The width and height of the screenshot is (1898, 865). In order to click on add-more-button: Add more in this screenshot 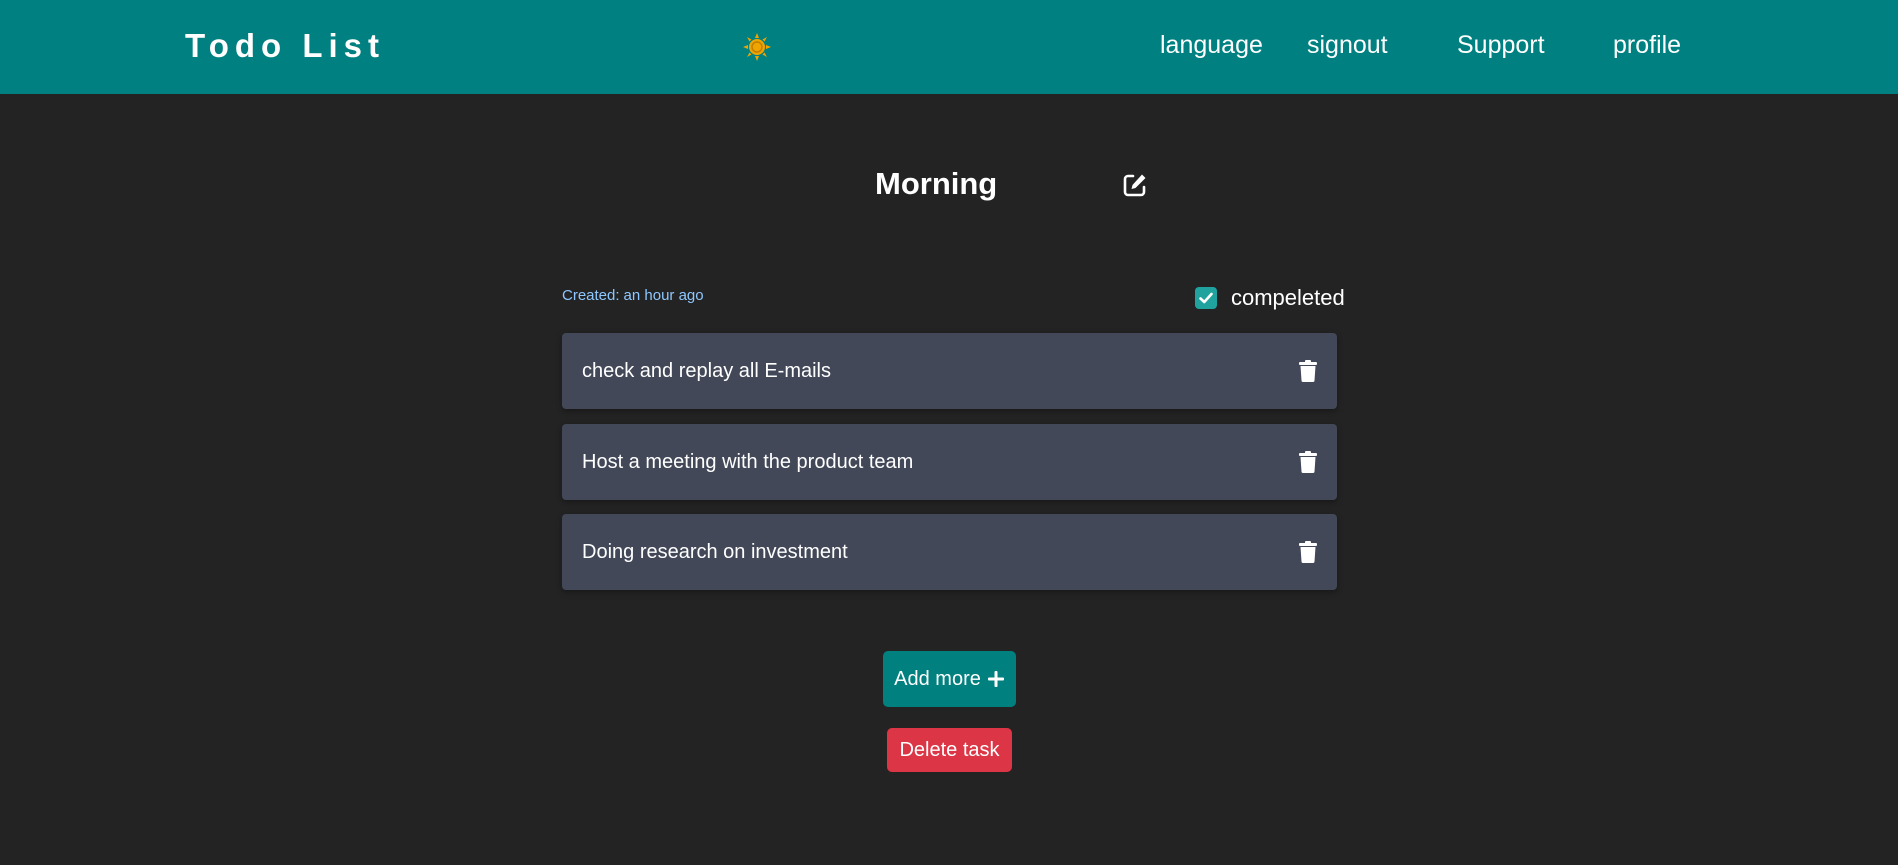, I will do `click(949, 679)`.